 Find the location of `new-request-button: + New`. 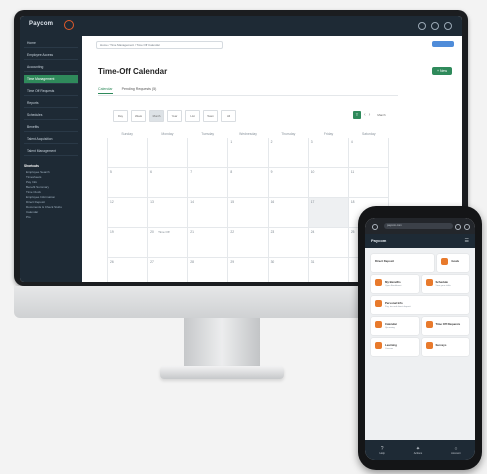

new-request-button: + New is located at coordinates (442, 71).